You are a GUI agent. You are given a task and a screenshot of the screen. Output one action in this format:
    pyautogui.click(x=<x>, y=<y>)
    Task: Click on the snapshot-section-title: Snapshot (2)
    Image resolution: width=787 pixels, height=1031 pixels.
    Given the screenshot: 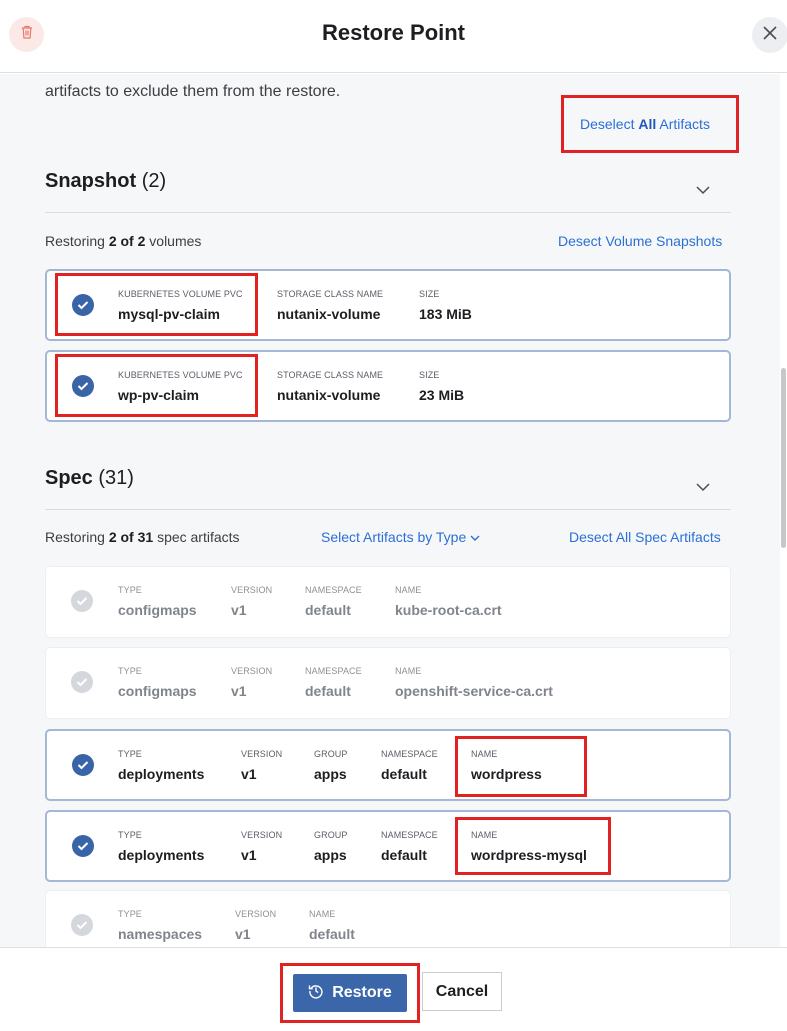 What is the action you would take?
    pyautogui.click(x=105, y=181)
    